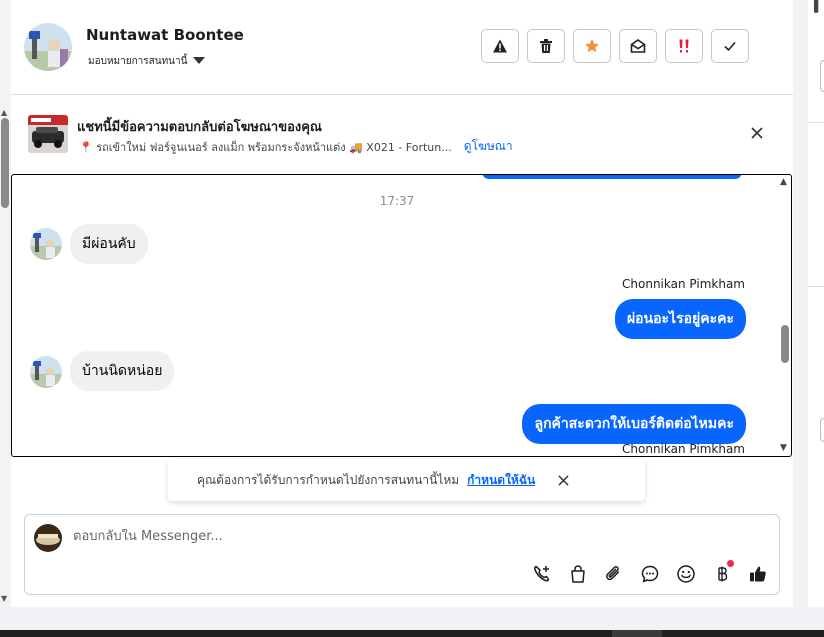  What do you see at coordinates (5, 303) in the screenshot?
I see `page-scrollbar: ▲ ▼` at bounding box center [5, 303].